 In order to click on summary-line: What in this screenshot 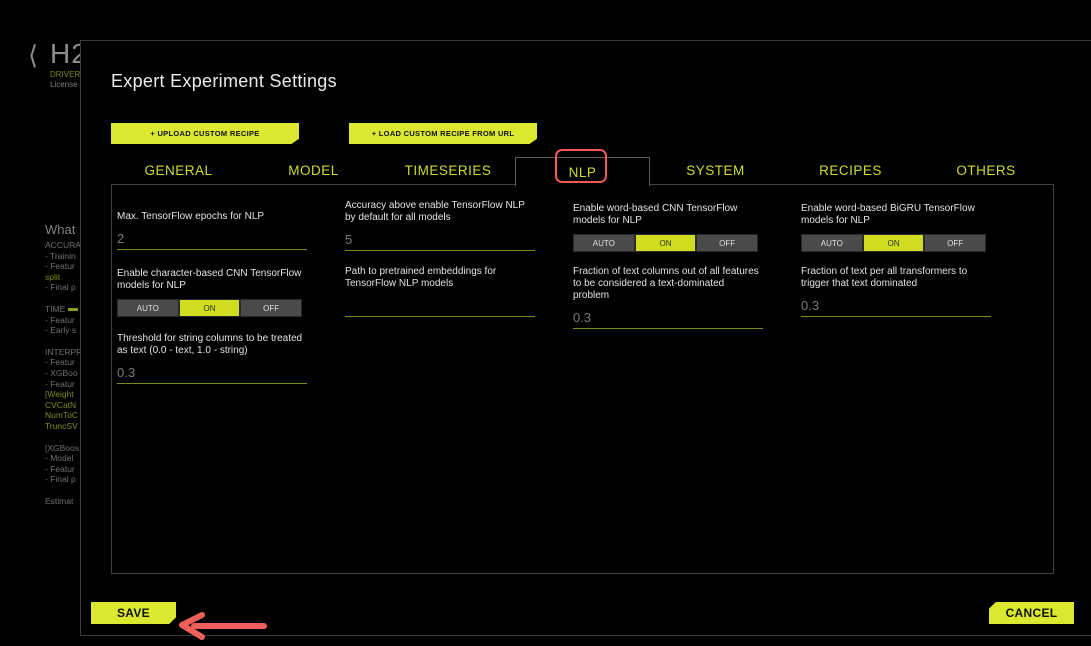, I will do `click(60, 229)`.